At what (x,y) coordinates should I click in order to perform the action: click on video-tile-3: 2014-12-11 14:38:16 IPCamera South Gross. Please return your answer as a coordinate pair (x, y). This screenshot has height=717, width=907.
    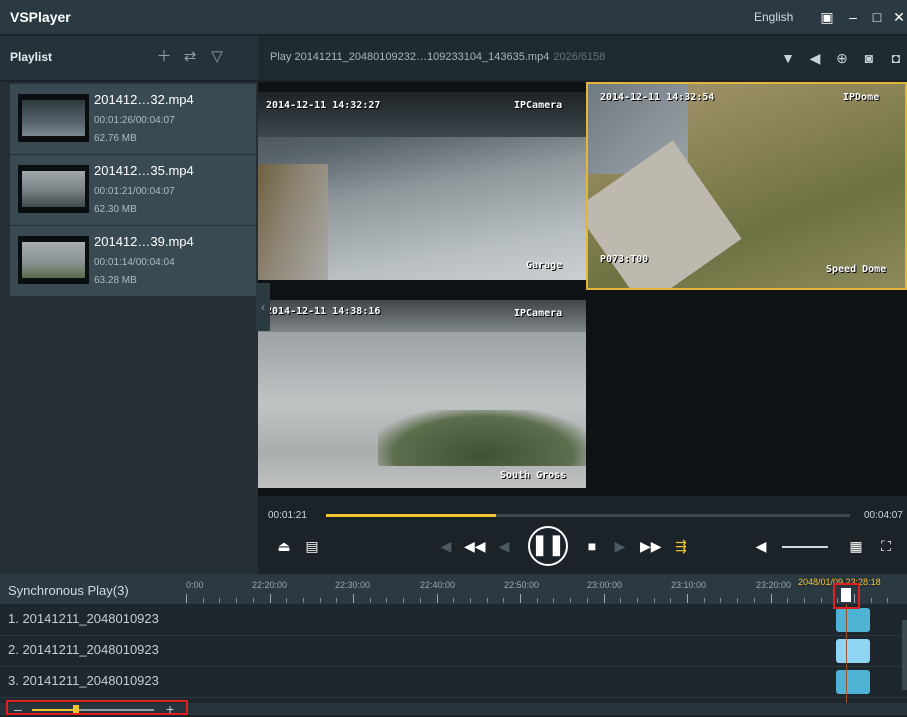
    Looking at the image, I should click on (422, 394).